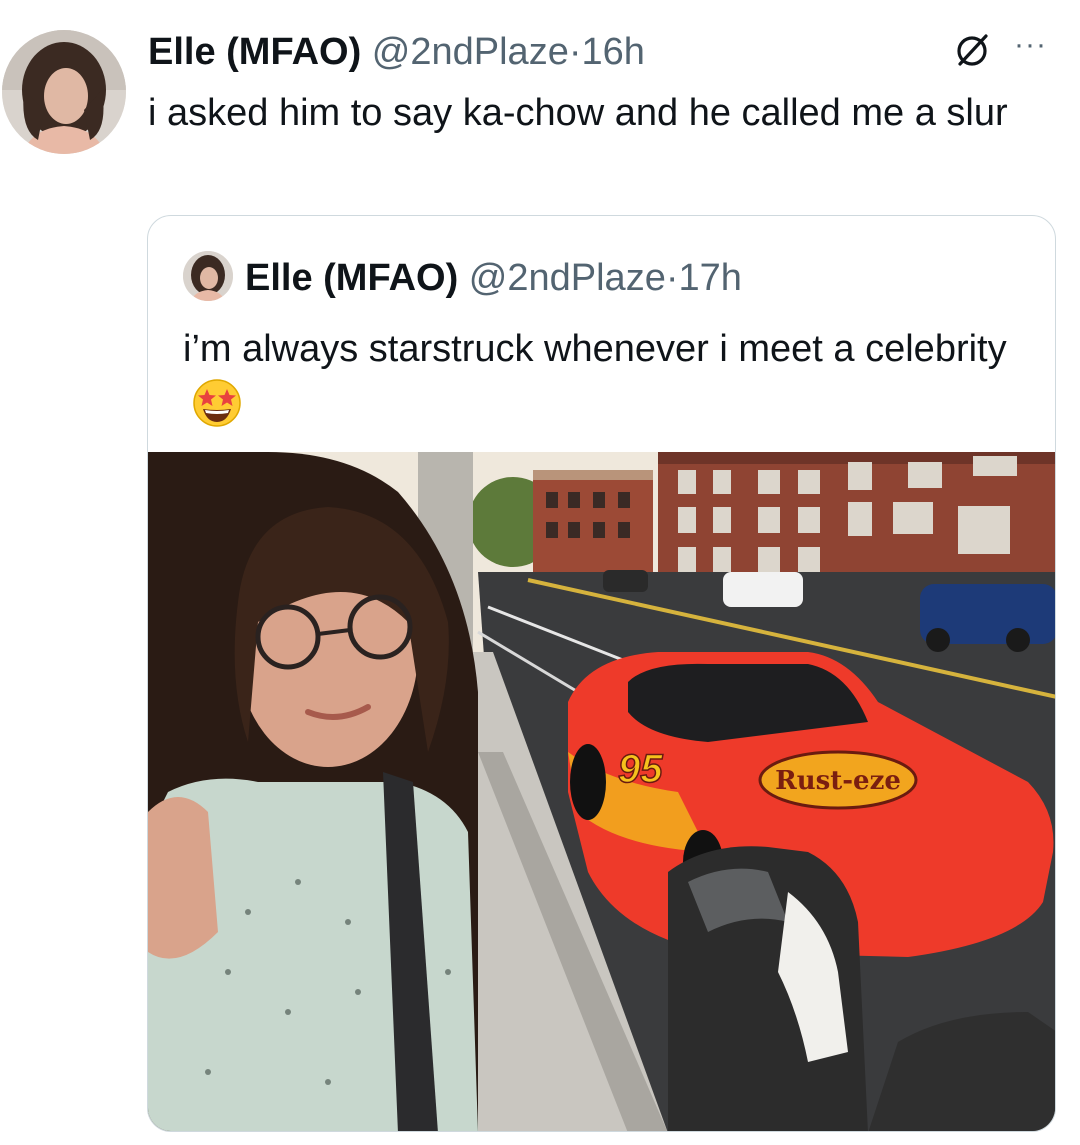 The width and height of the screenshot is (1080, 1145). Describe the element at coordinates (254, 52) in the screenshot. I see `author-name: Elle (MFAO)` at that location.